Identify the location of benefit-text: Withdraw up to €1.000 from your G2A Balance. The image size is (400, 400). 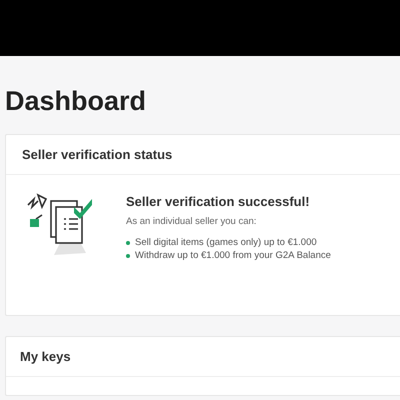
(233, 256).